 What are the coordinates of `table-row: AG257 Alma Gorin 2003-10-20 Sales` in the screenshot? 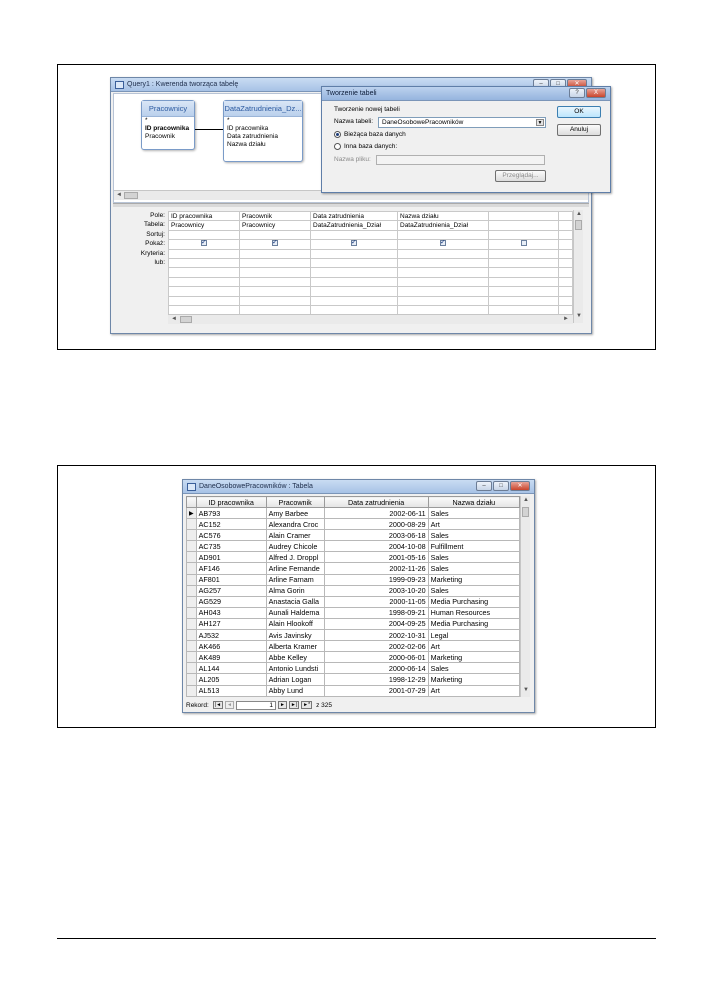 It's located at (353, 590).